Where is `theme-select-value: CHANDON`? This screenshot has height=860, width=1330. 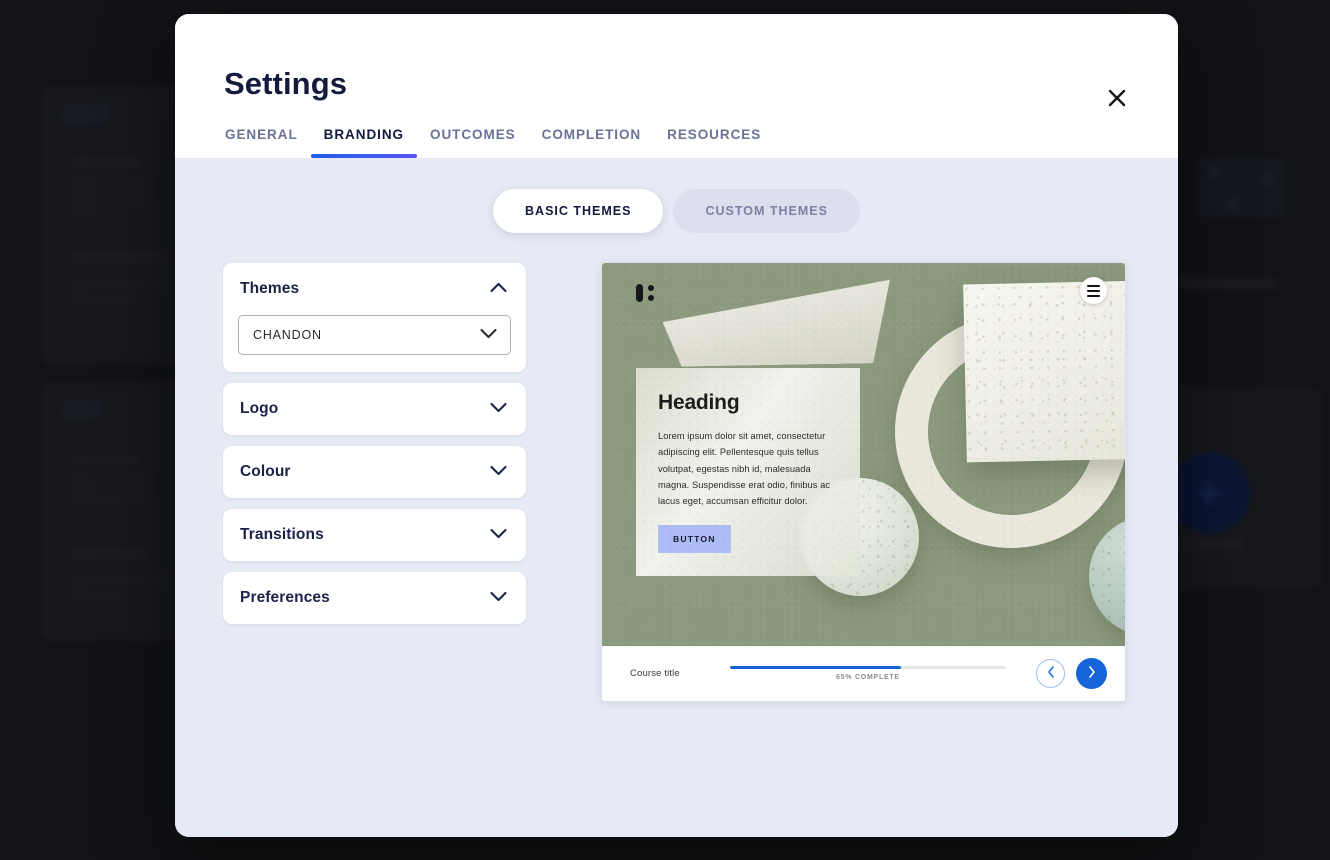
theme-select-value: CHANDON is located at coordinates (287, 335).